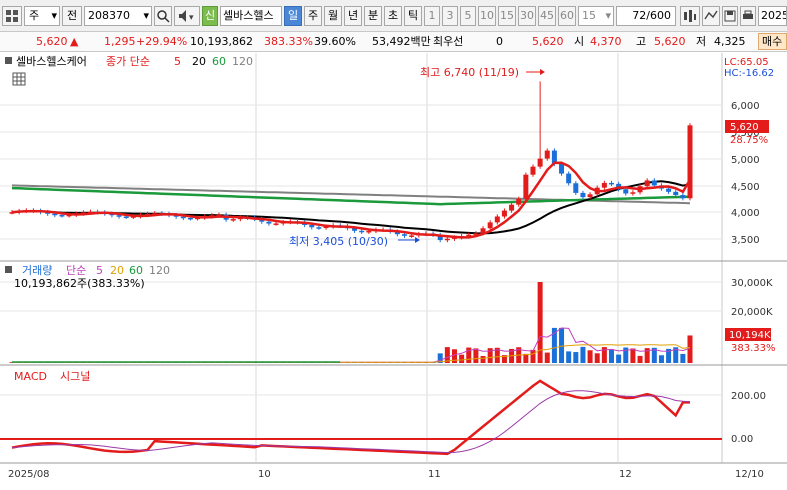 The height and width of the screenshot is (490, 787). Describe the element at coordinates (42, 16) in the screenshot. I see `market-type-select: 주 ▾` at that location.